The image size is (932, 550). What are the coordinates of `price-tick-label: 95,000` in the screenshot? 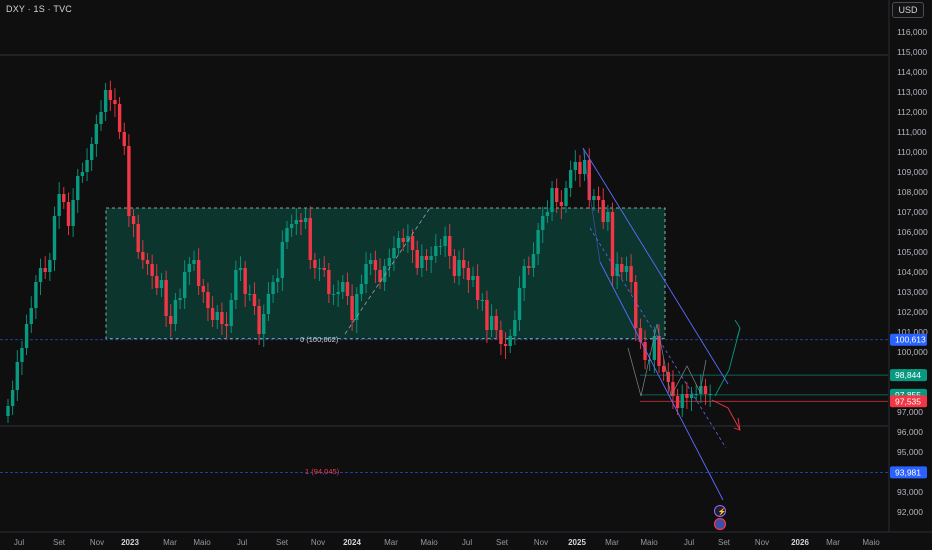 It's located at (910, 452).